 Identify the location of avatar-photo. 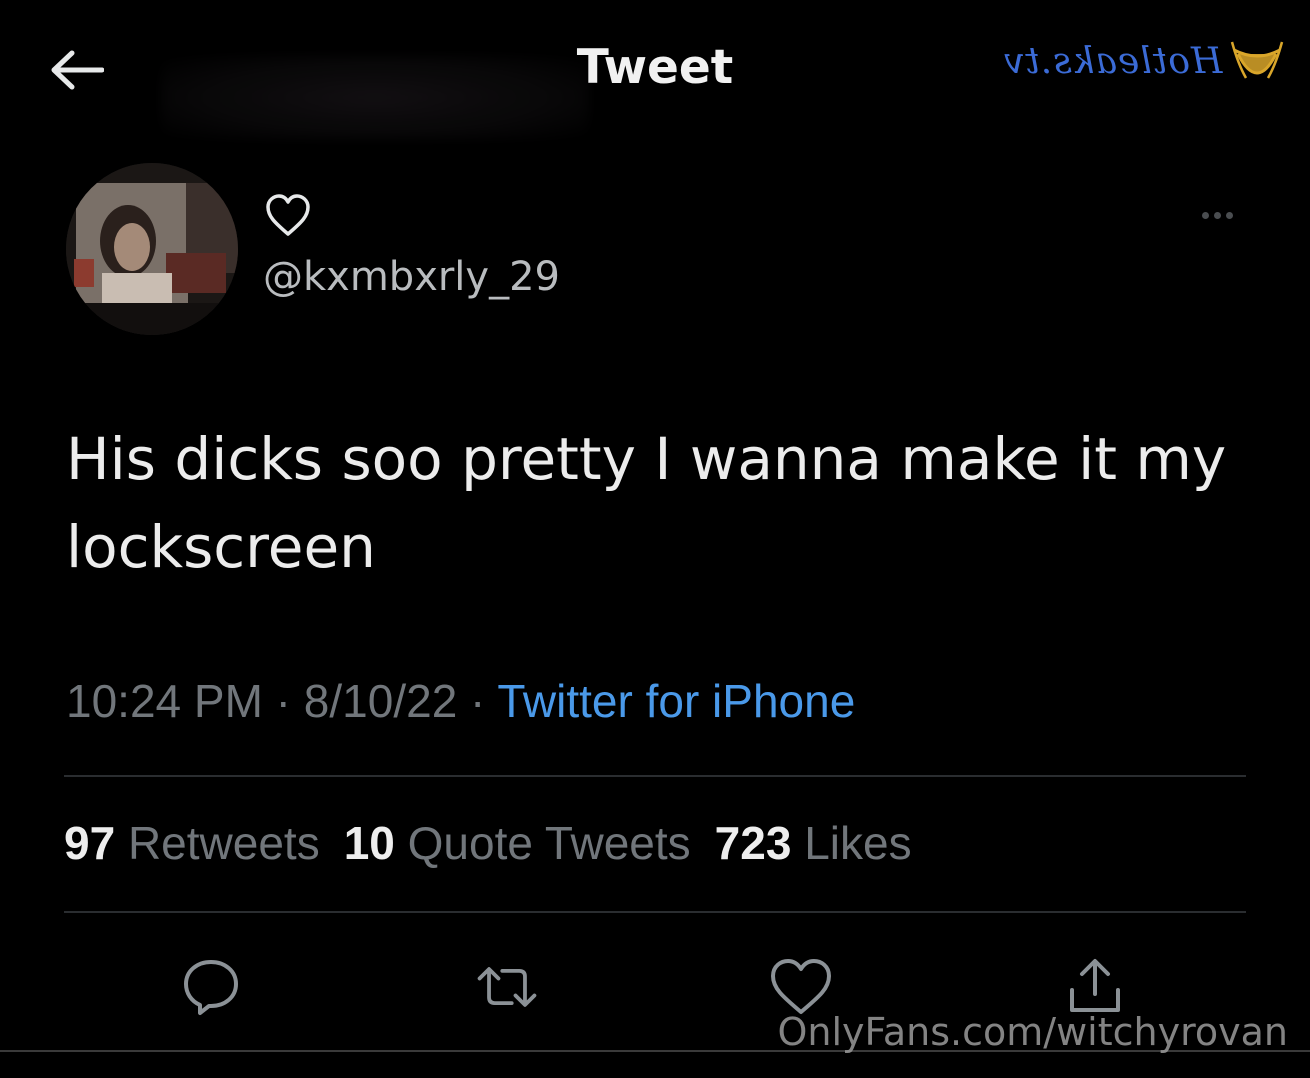
(152, 249).